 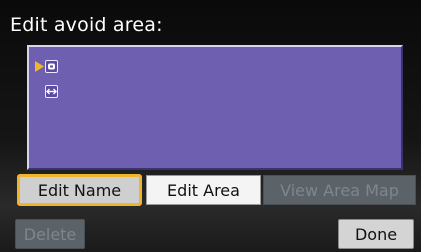 What do you see at coordinates (51, 66) in the screenshot?
I see `avoid-area-icon` at bounding box center [51, 66].